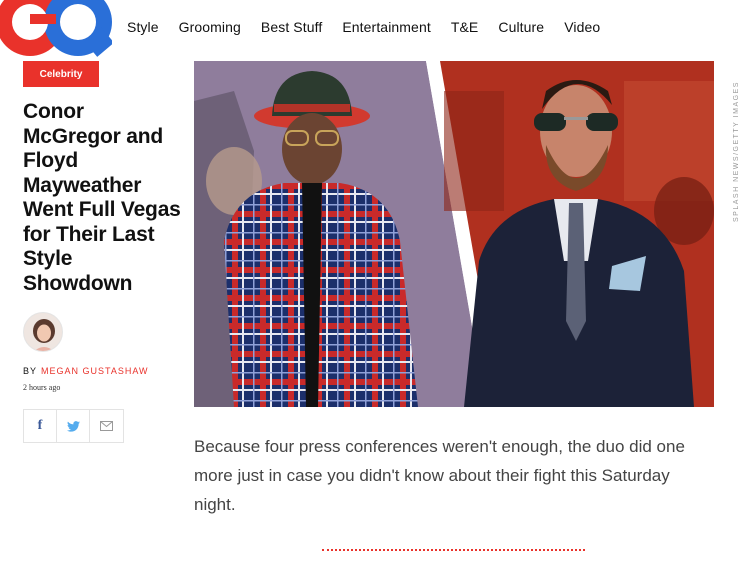  Describe the element at coordinates (521, 27) in the screenshot. I see `nav-culture: Culture` at that location.